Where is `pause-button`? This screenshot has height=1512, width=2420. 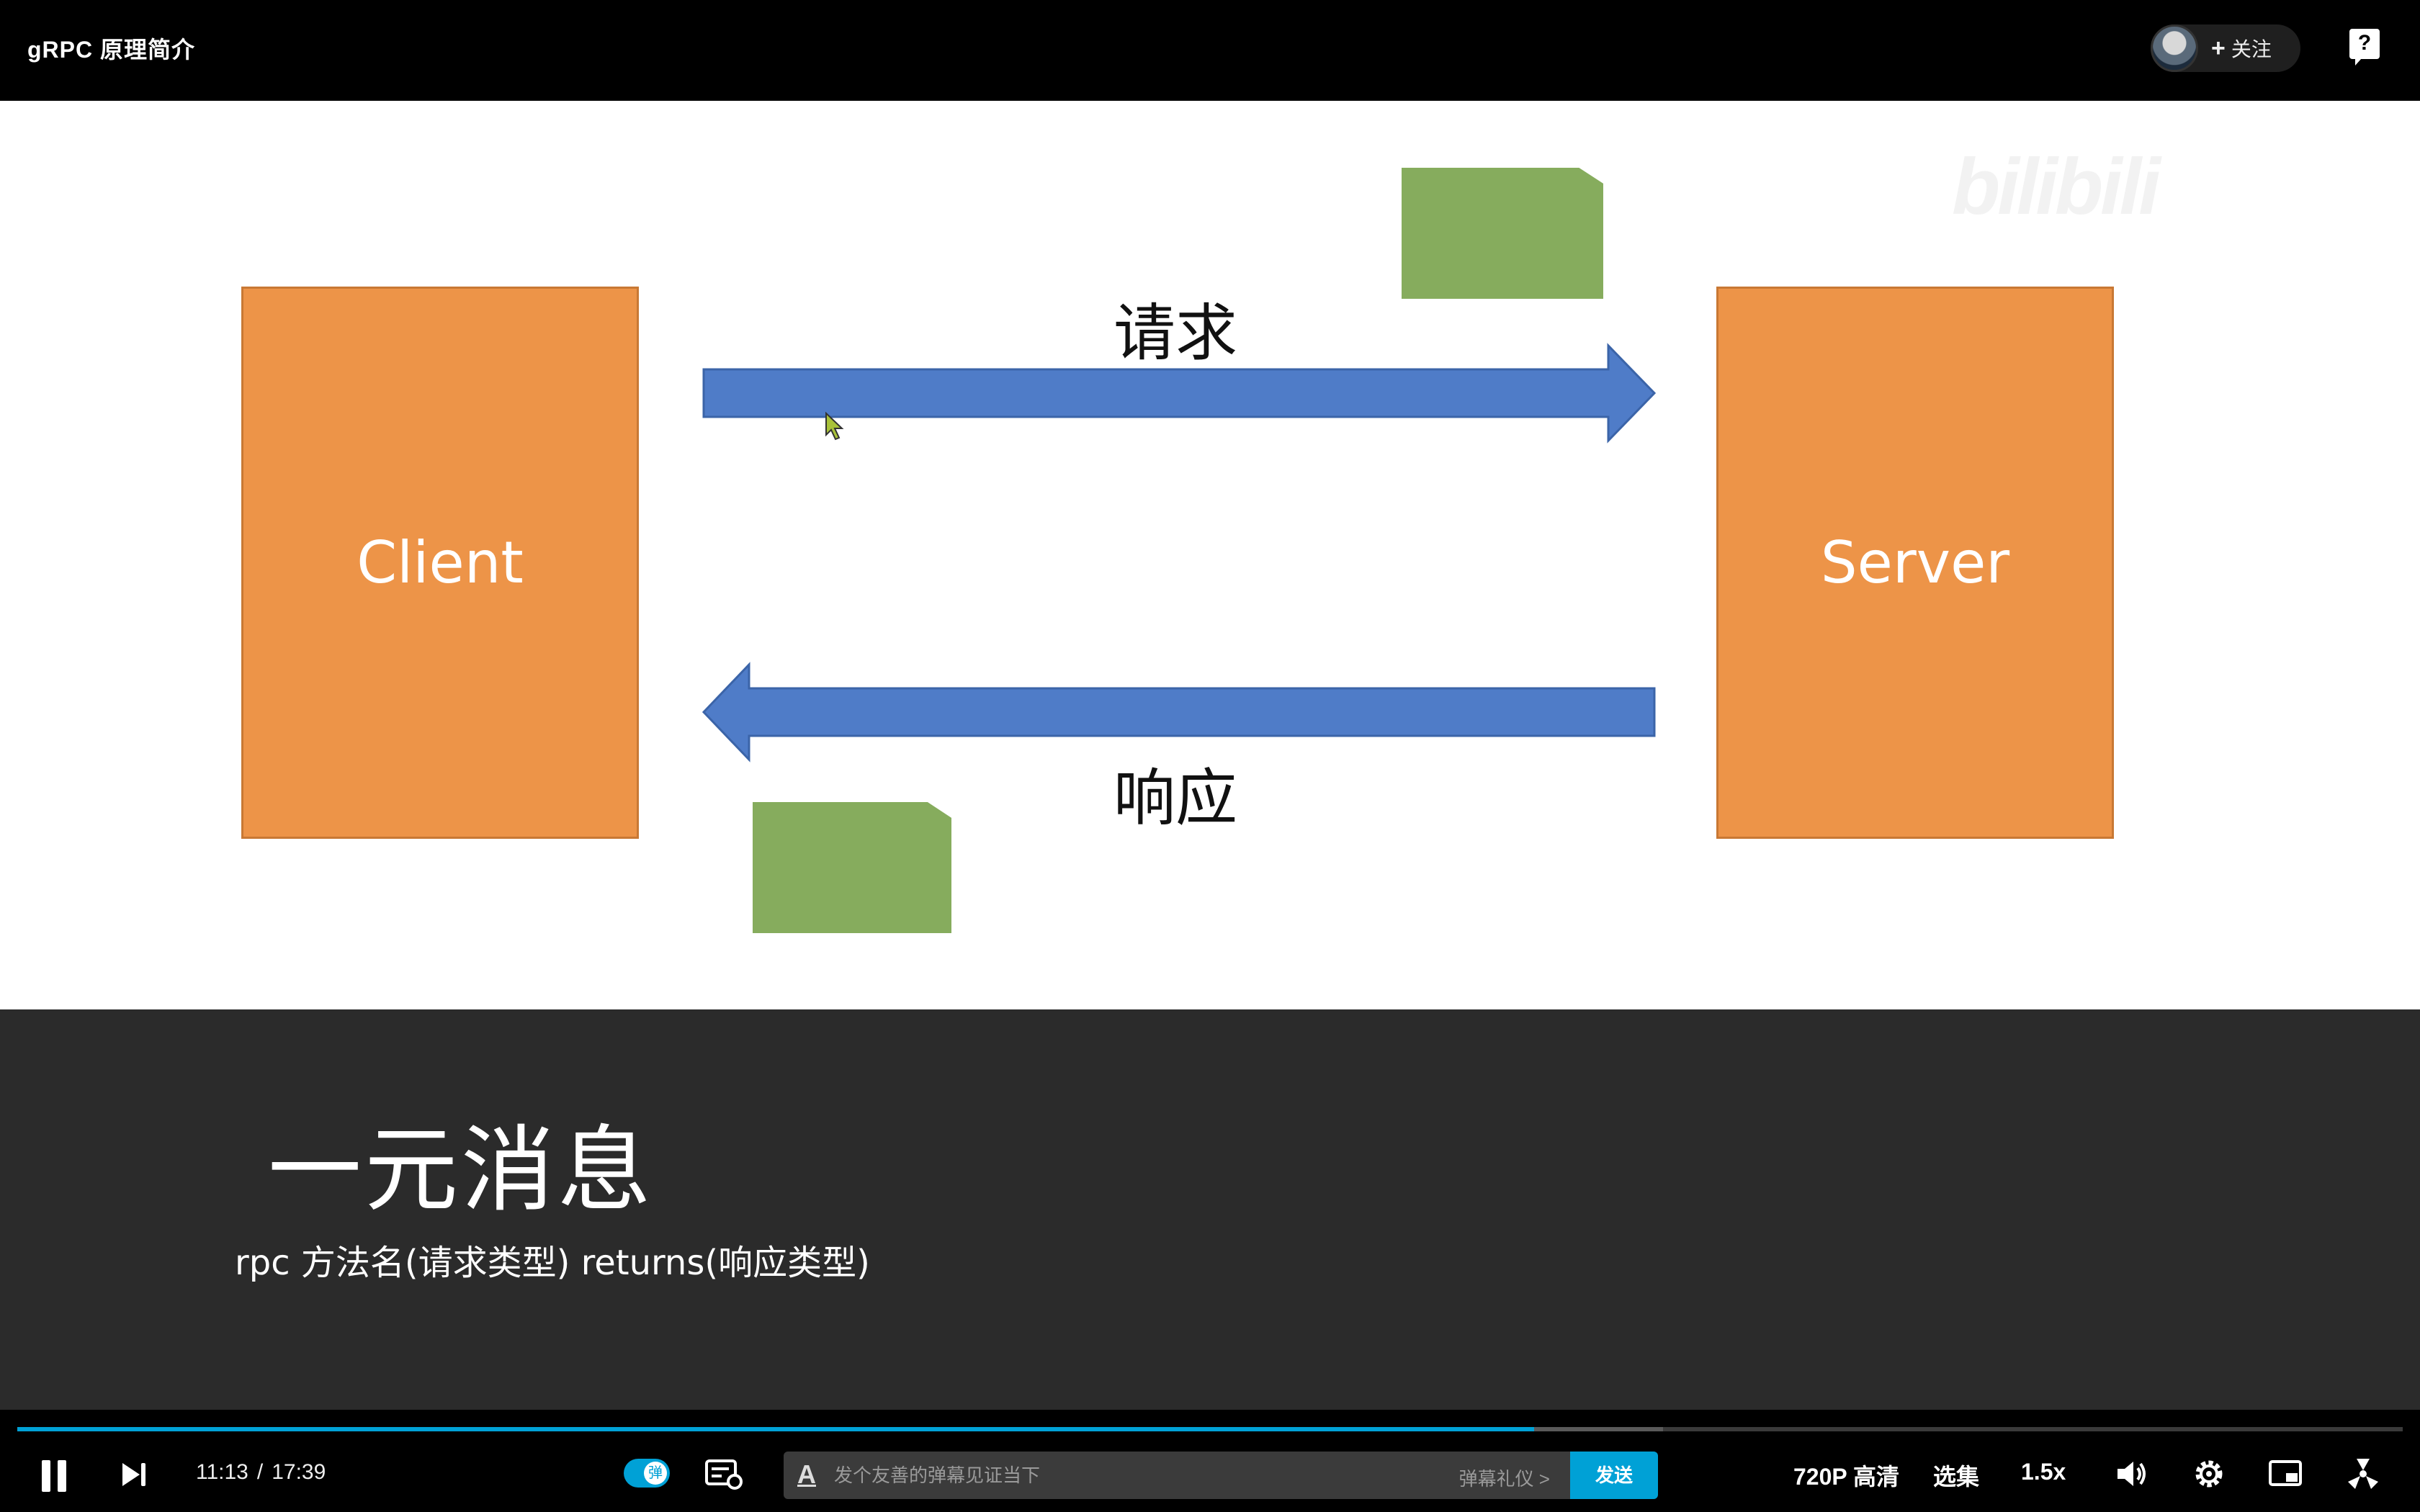 pause-button is located at coordinates (54, 1476).